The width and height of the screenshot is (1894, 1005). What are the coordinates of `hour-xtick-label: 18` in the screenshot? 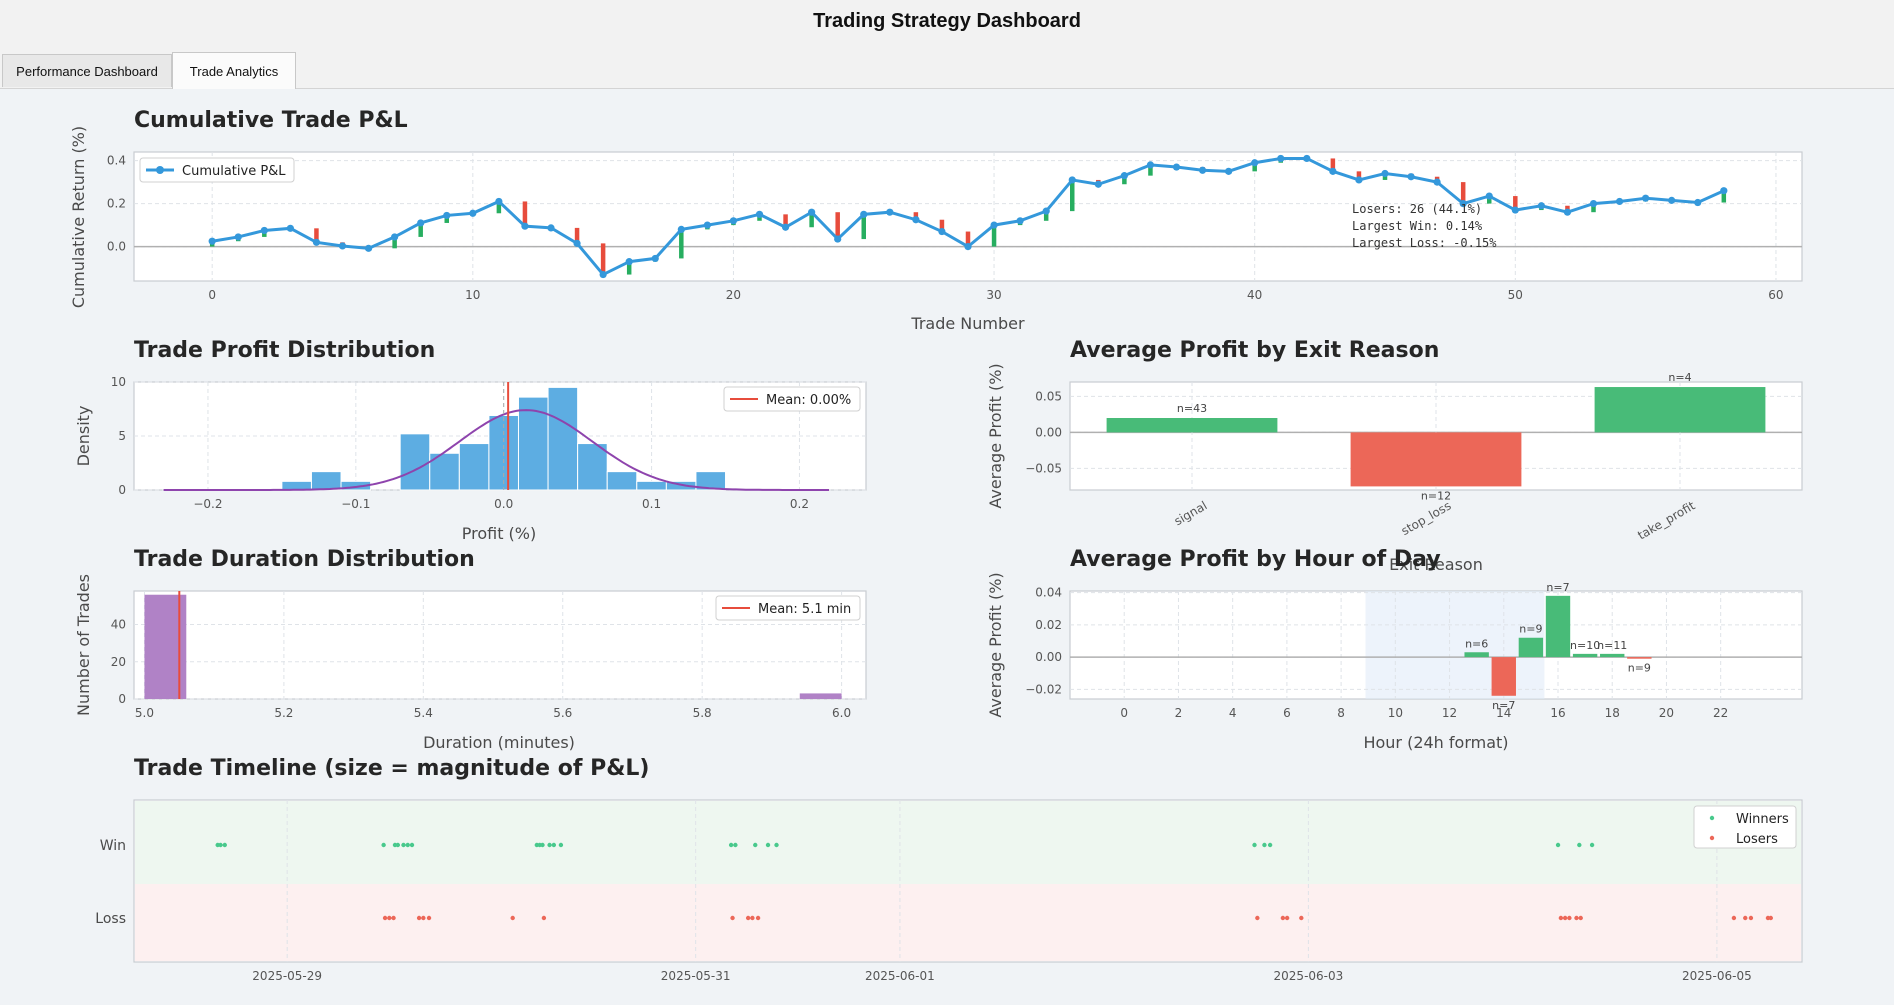 It's located at (1612, 713).